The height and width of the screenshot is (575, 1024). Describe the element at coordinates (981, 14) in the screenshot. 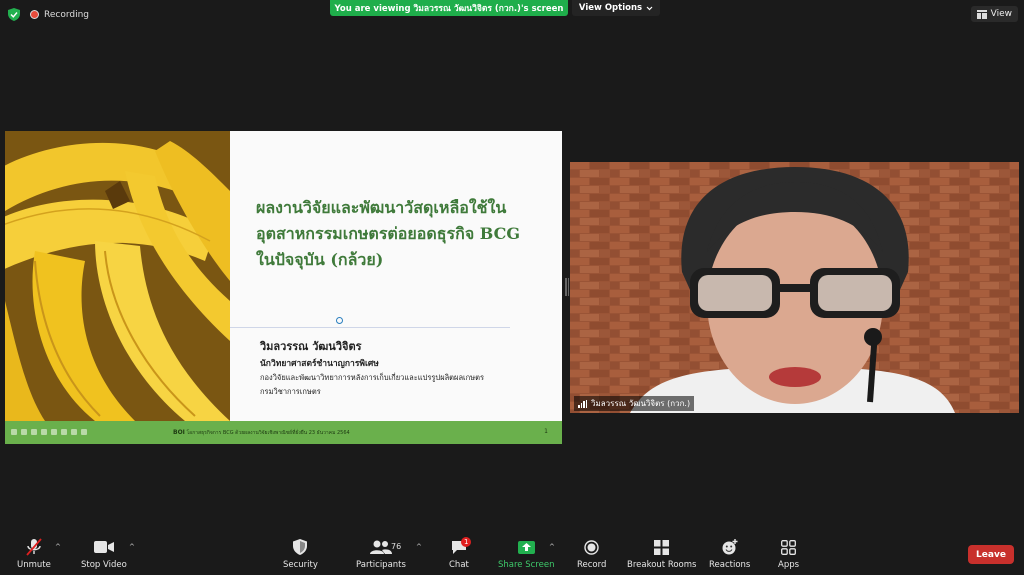

I see `view-grid-icon` at that location.